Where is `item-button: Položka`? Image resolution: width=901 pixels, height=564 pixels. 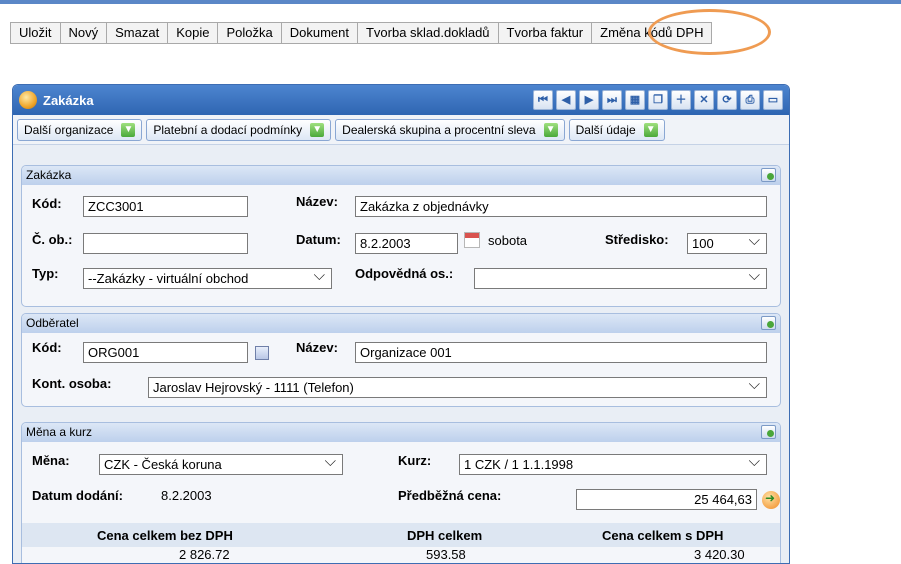
item-button: Položka is located at coordinates (249, 33).